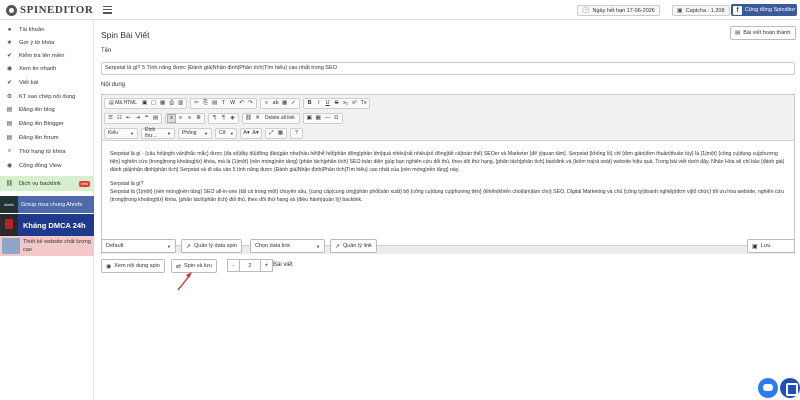 Image resolution: width=800 pixels, height=400 pixels. Describe the element at coordinates (9, 138) in the screenshot. I see `document-icon: ▤` at that location.